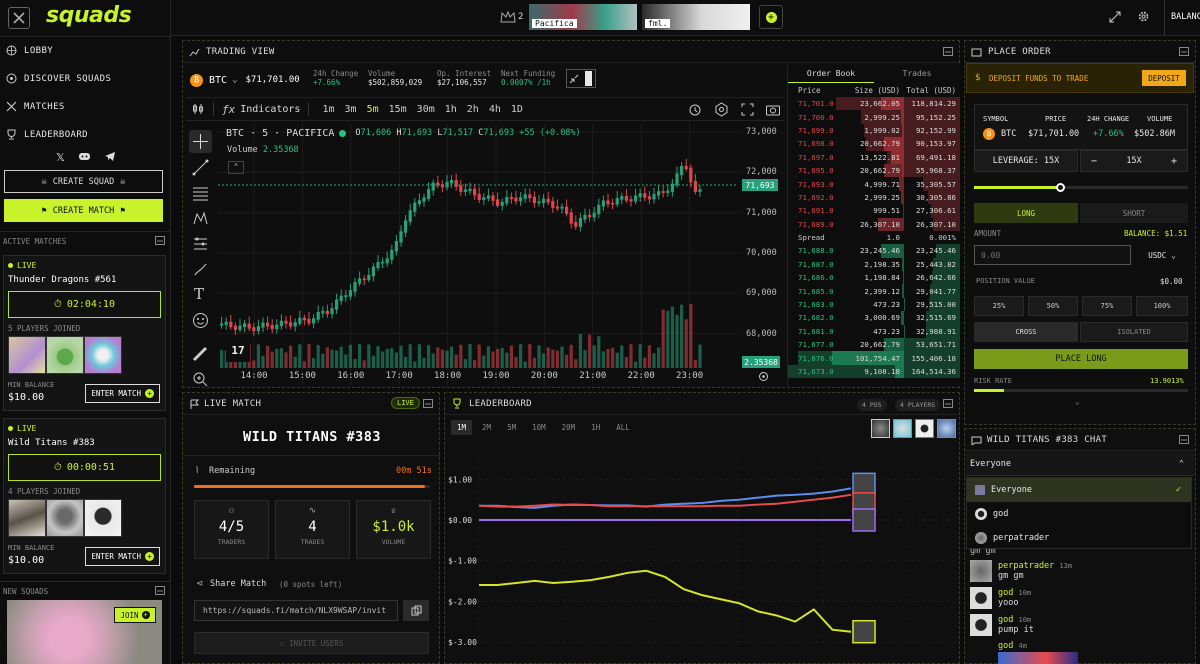  I want to click on bid-row: 71,685.0 2,399.12 29,041.77, so click(874, 291).